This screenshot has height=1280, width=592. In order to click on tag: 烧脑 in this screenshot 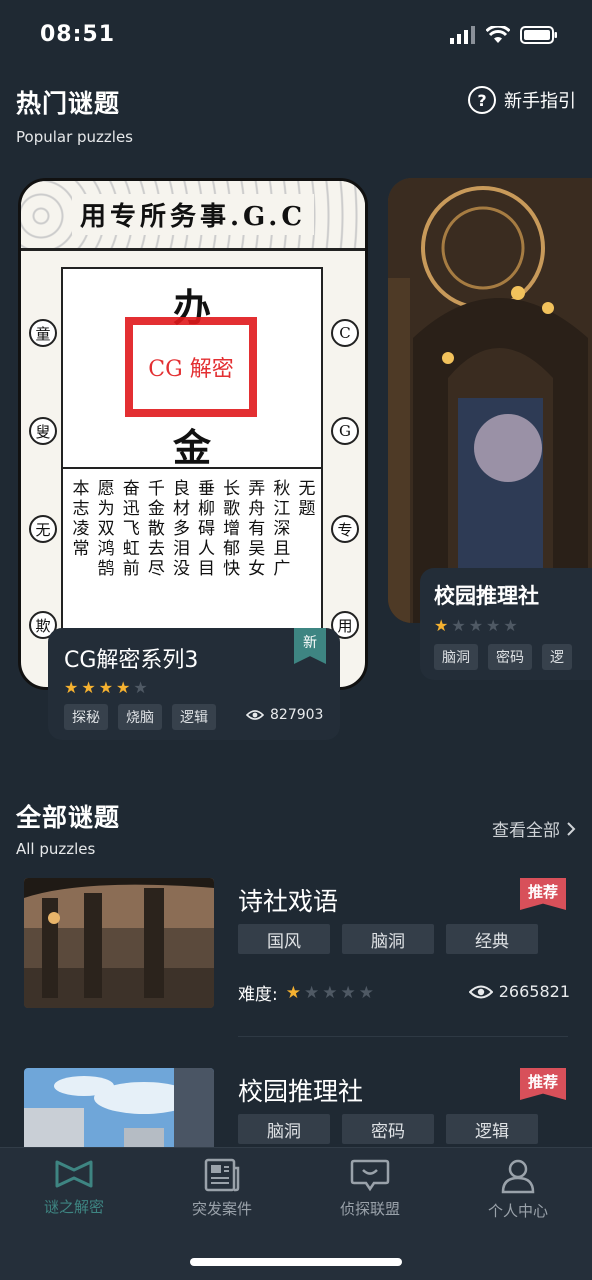, I will do `click(140, 717)`.